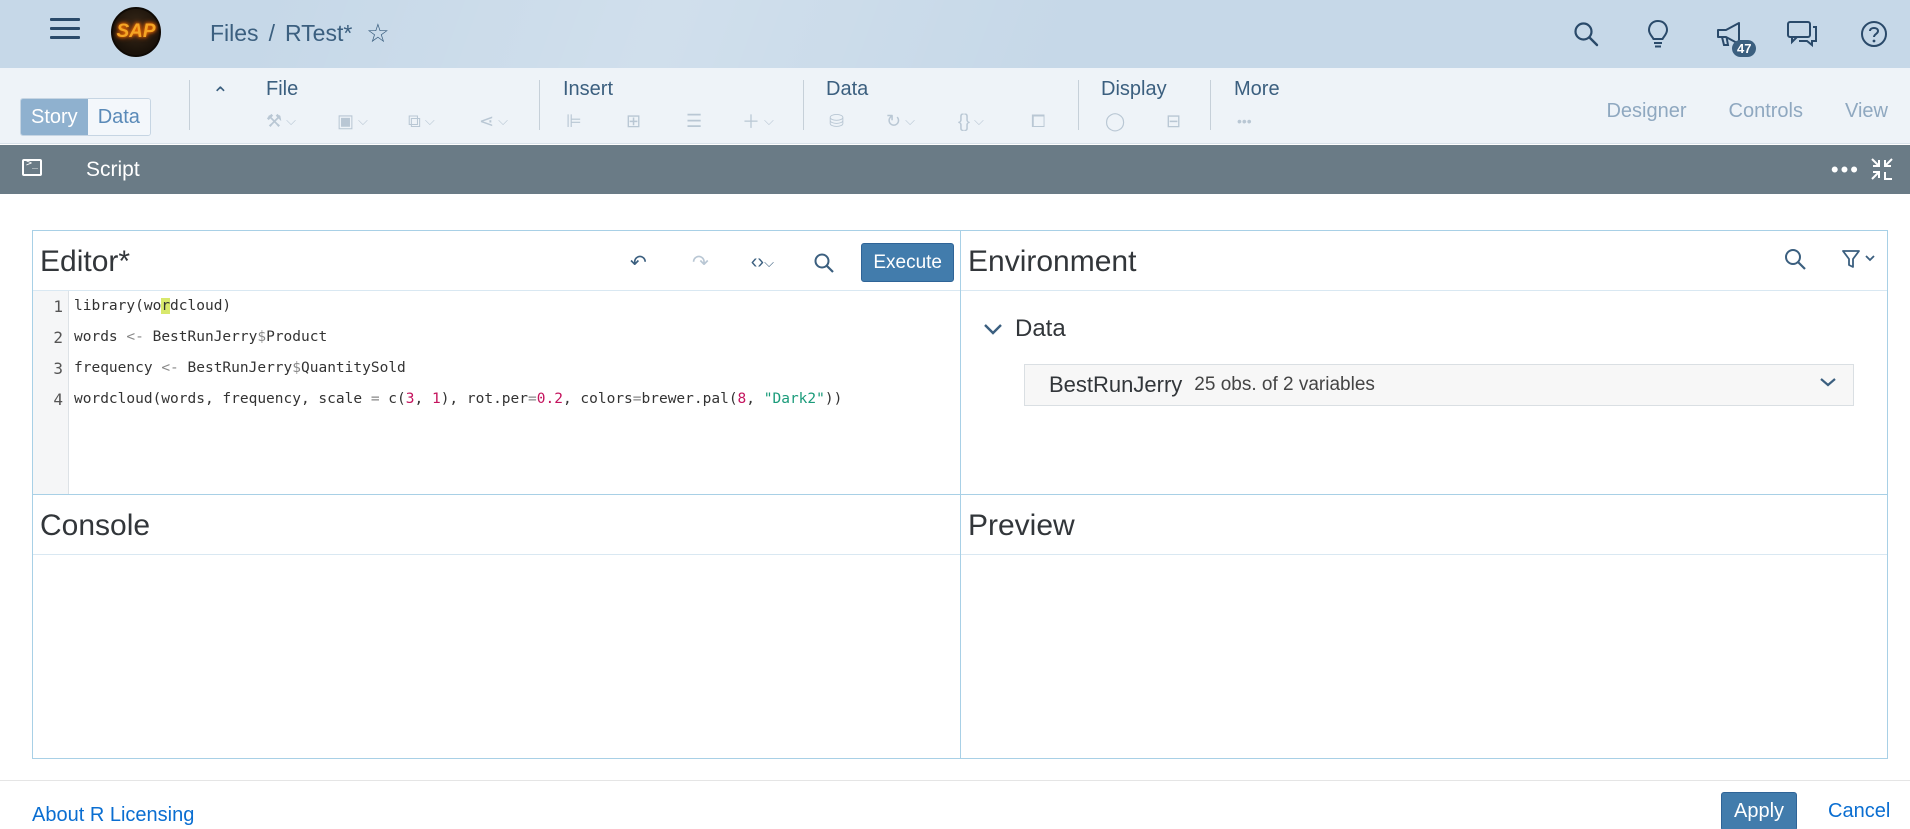 Image resolution: width=1910 pixels, height=829 pixels. I want to click on shell-bar: SAP Files / RTest* ☆ 47, so click(955, 34).